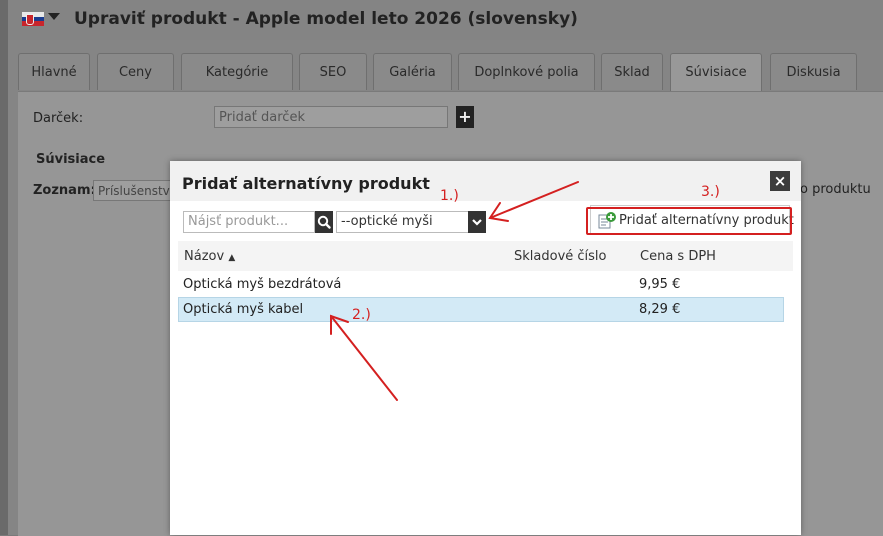  I want to click on annotation-step3: 3.), so click(710, 192).